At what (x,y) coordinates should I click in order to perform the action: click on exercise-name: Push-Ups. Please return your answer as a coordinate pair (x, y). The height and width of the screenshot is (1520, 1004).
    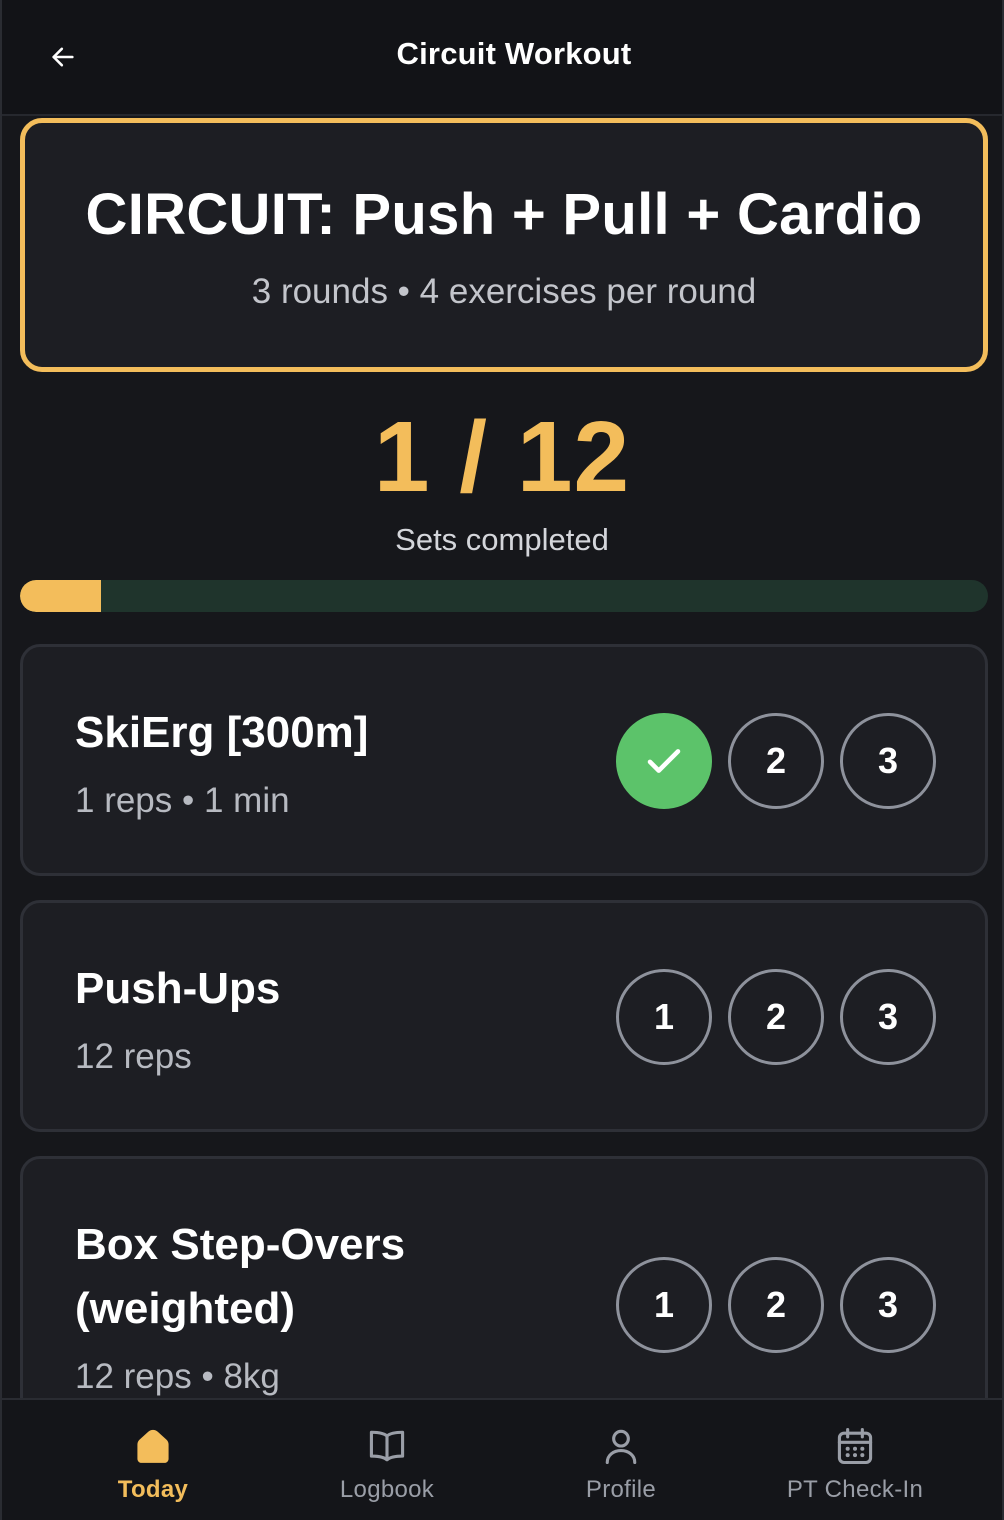
    Looking at the image, I should click on (178, 988).